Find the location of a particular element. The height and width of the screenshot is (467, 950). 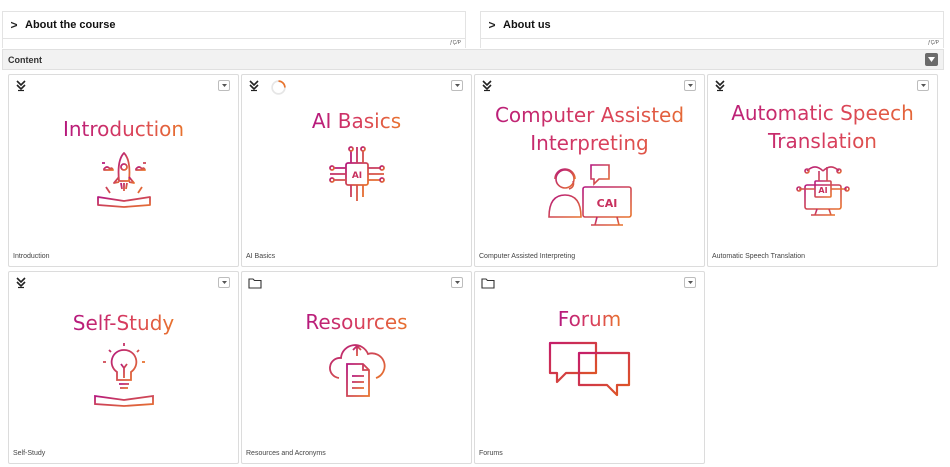

card-heading: Computer Assisted Interpreting is located at coordinates (589, 129).